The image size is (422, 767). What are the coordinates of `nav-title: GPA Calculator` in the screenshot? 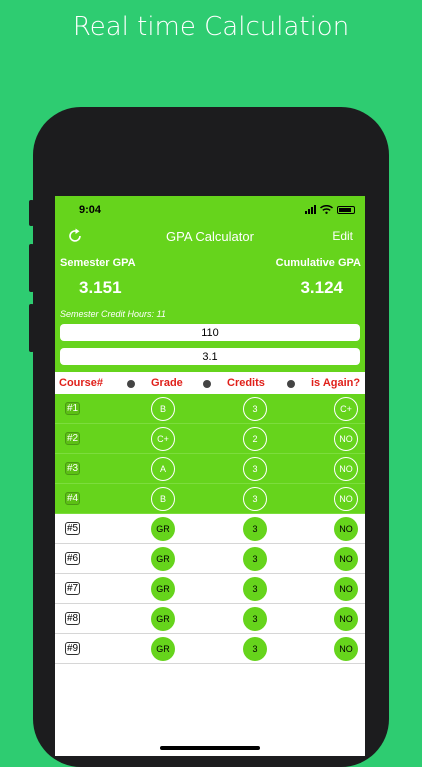 It's located at (210, 236).